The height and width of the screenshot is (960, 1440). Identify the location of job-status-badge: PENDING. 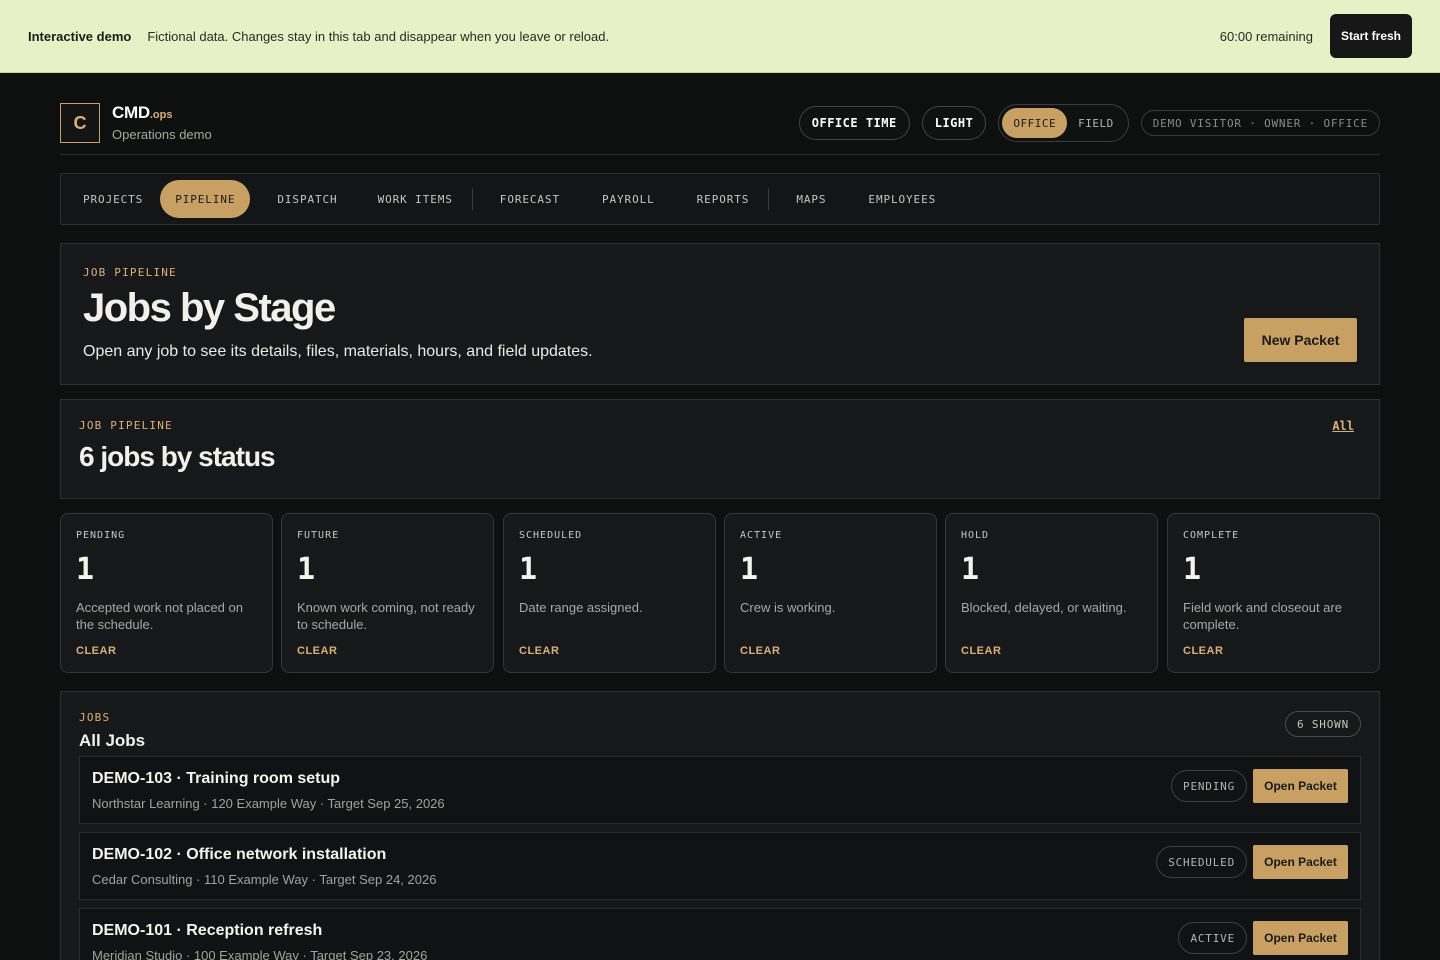
(1209, 786).